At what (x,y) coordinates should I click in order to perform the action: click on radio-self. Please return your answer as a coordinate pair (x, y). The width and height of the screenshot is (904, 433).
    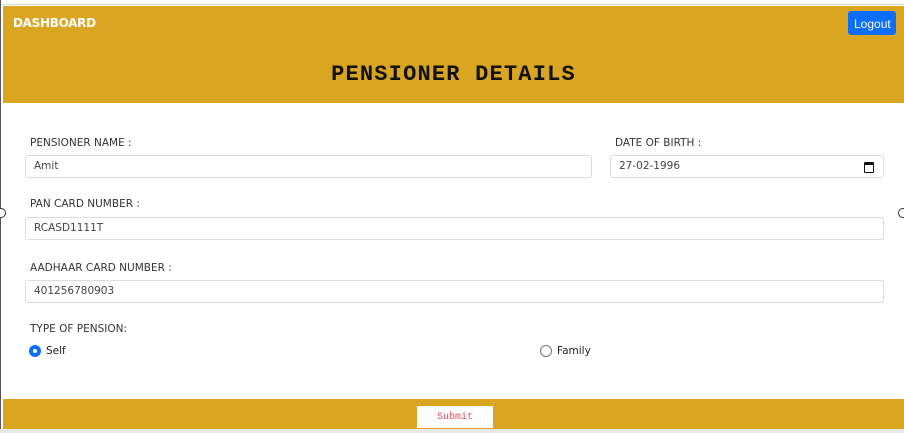
    Looking at the image, I should click on (35, 351).